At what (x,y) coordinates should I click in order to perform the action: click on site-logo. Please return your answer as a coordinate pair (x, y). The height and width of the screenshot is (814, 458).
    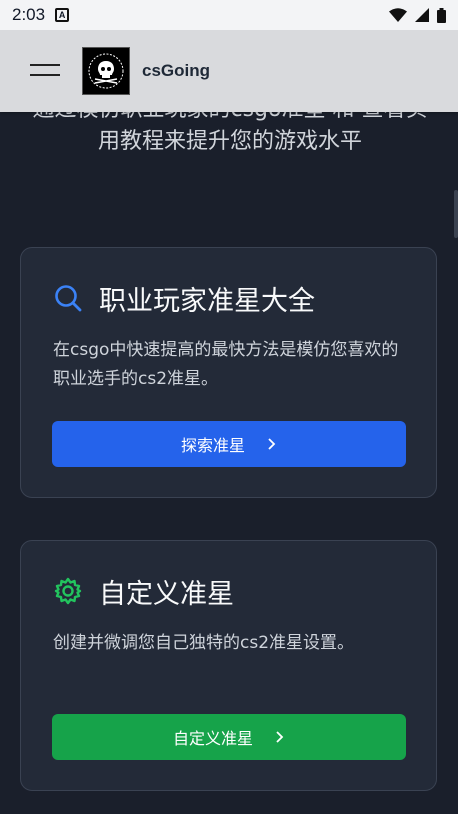
    Looking at the image, I should click on (106, 71).